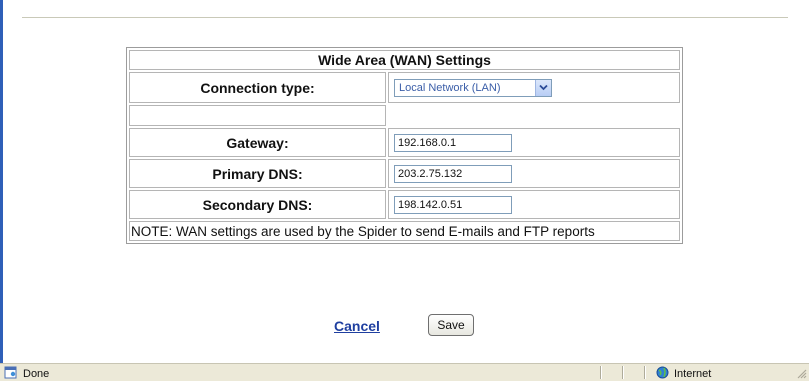 Image resolution: width=809 pixels, height=382 pixels. I want to click on top-divider, so click(405, 17).